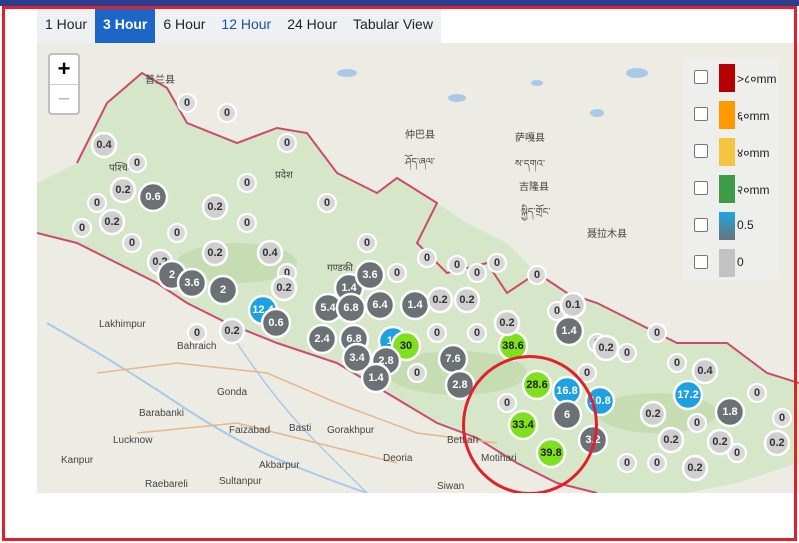  Describe the element at coordinates (731, 76) in the screenshot. I see `legend-row: >८०mm` at that location.